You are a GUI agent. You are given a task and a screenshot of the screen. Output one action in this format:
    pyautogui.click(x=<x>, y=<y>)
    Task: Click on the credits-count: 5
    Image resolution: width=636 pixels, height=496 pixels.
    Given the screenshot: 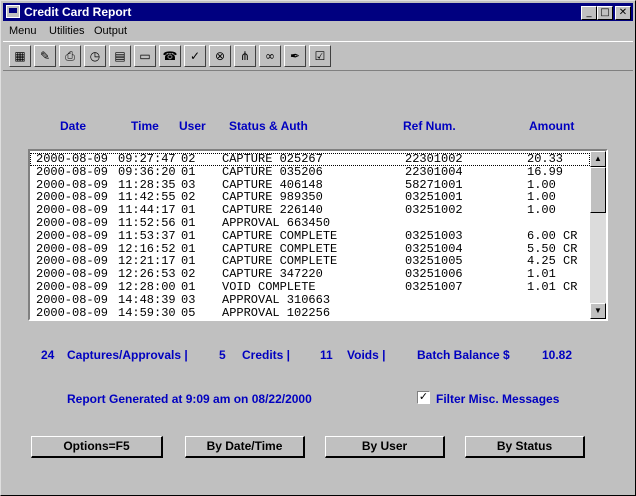 What is the action you would take?
    pyautogui.click(x=222, y=355)
    